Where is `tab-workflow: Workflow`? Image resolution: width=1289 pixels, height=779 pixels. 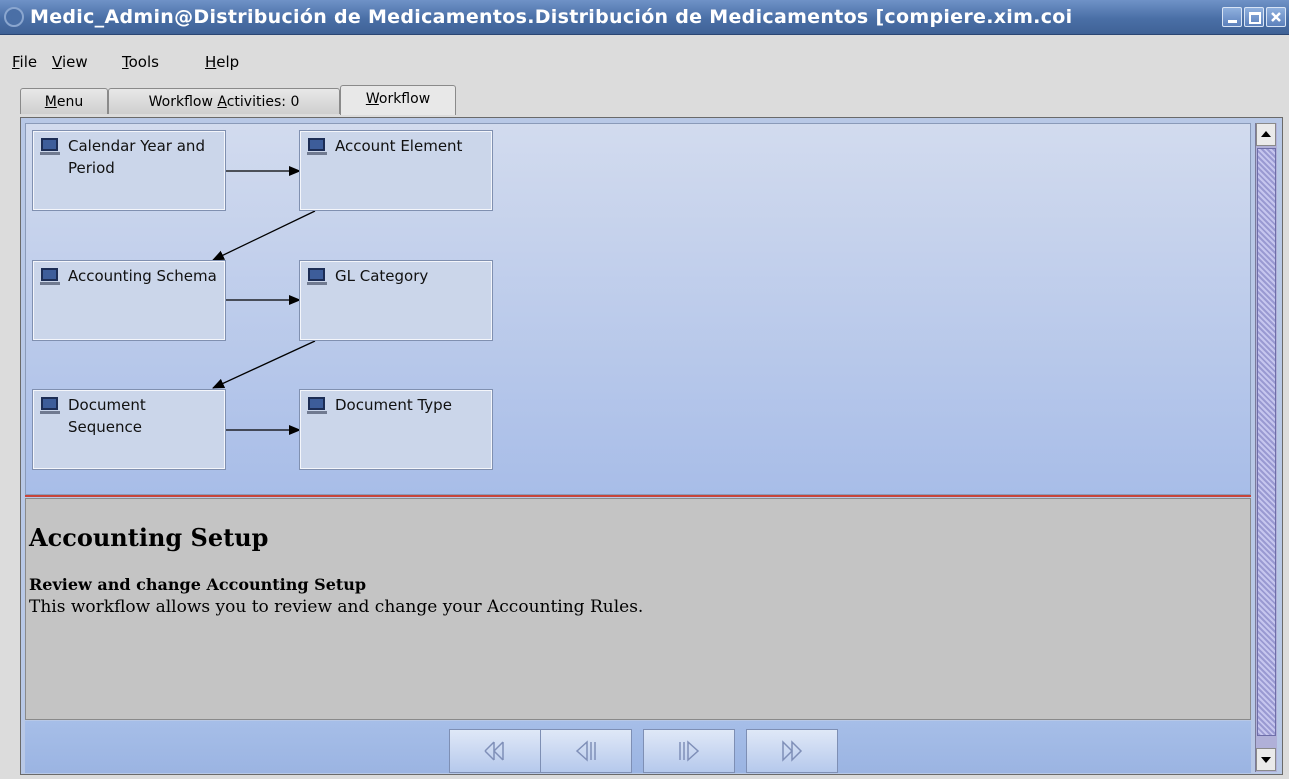
tab-workflow: Workflow is located at coordinates (398, 100).